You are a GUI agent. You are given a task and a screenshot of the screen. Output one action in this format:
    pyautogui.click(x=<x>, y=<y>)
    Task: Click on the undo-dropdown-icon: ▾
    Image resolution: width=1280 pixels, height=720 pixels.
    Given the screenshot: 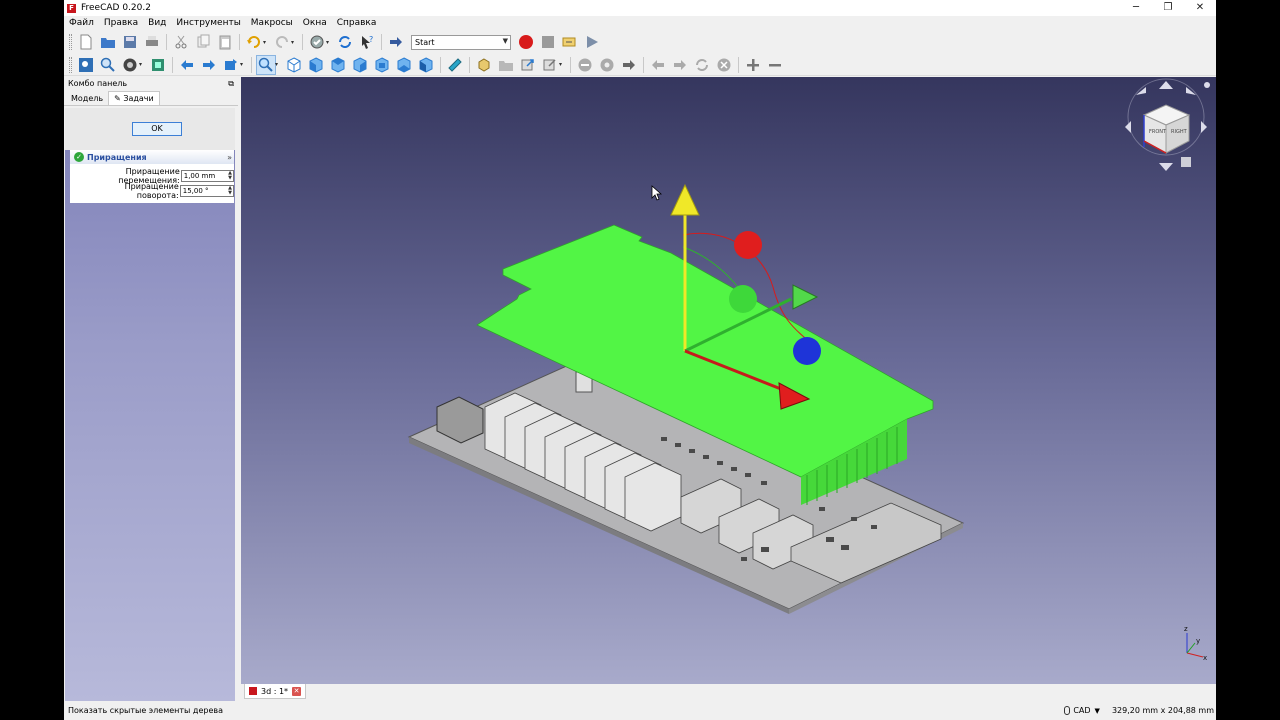 What is the action you would take?
    pyautogui.click(x=266, y=42)
    